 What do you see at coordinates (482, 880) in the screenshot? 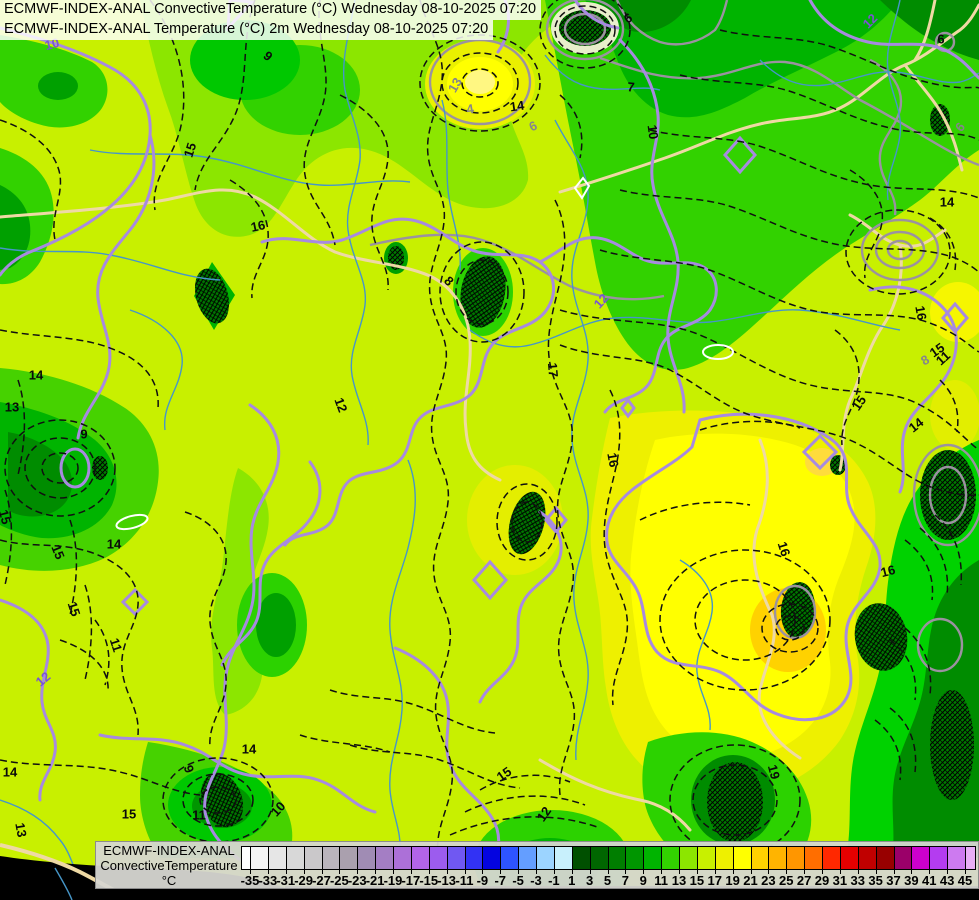
I see `colorbar-tick-label: -9` at bounding box center [482, 880].